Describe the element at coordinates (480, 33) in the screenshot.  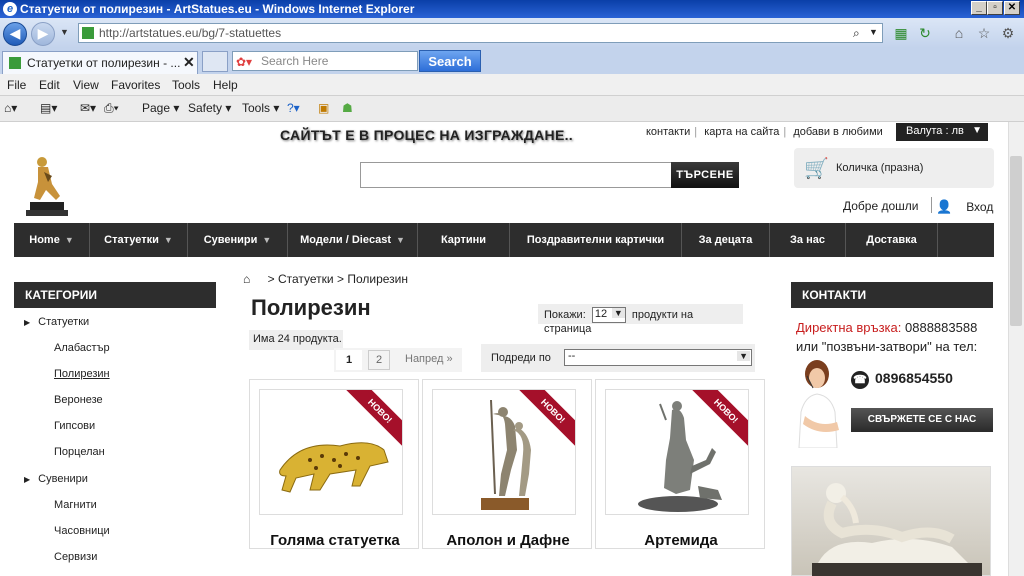
I see `address-bar: http://artstatues.eu/bg/7-statuettes ⌕ ▼` at that location.